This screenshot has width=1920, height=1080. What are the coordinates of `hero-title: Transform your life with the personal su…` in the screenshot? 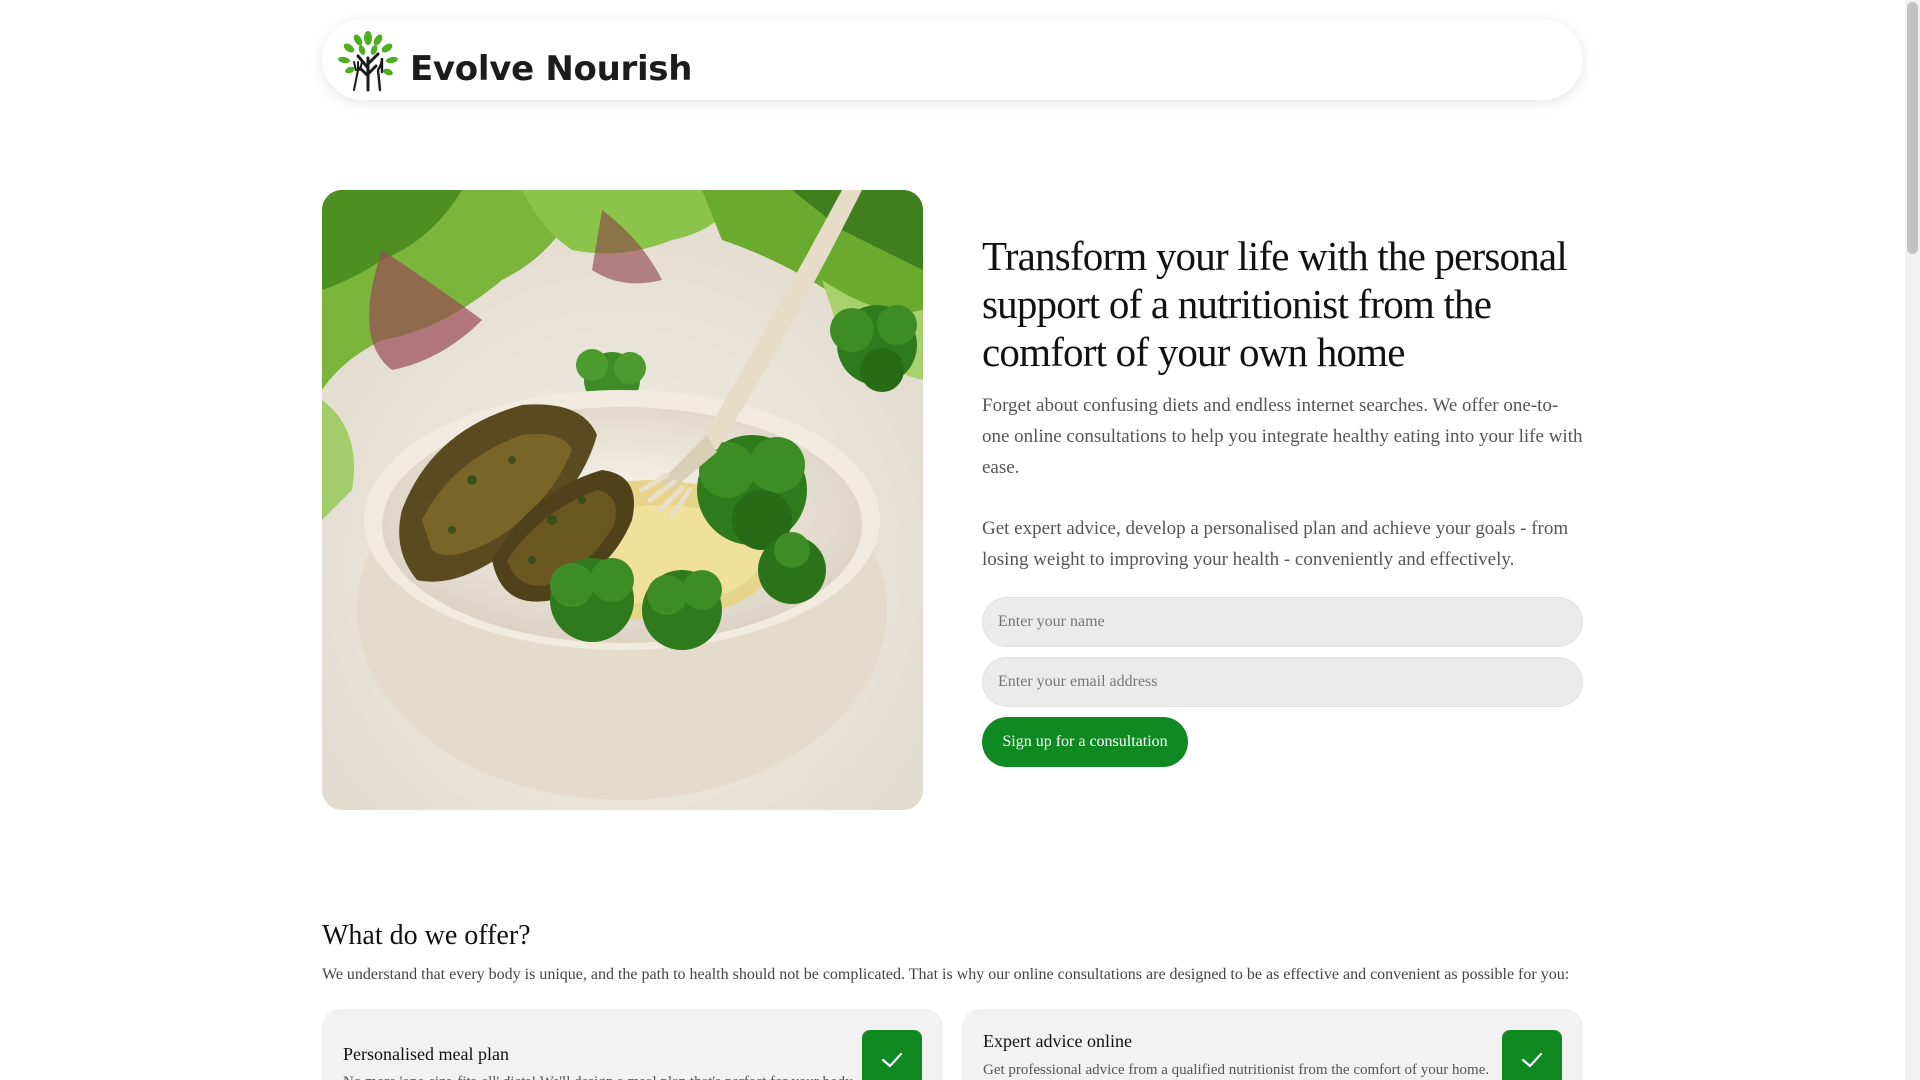 It's located at (1275, 304).